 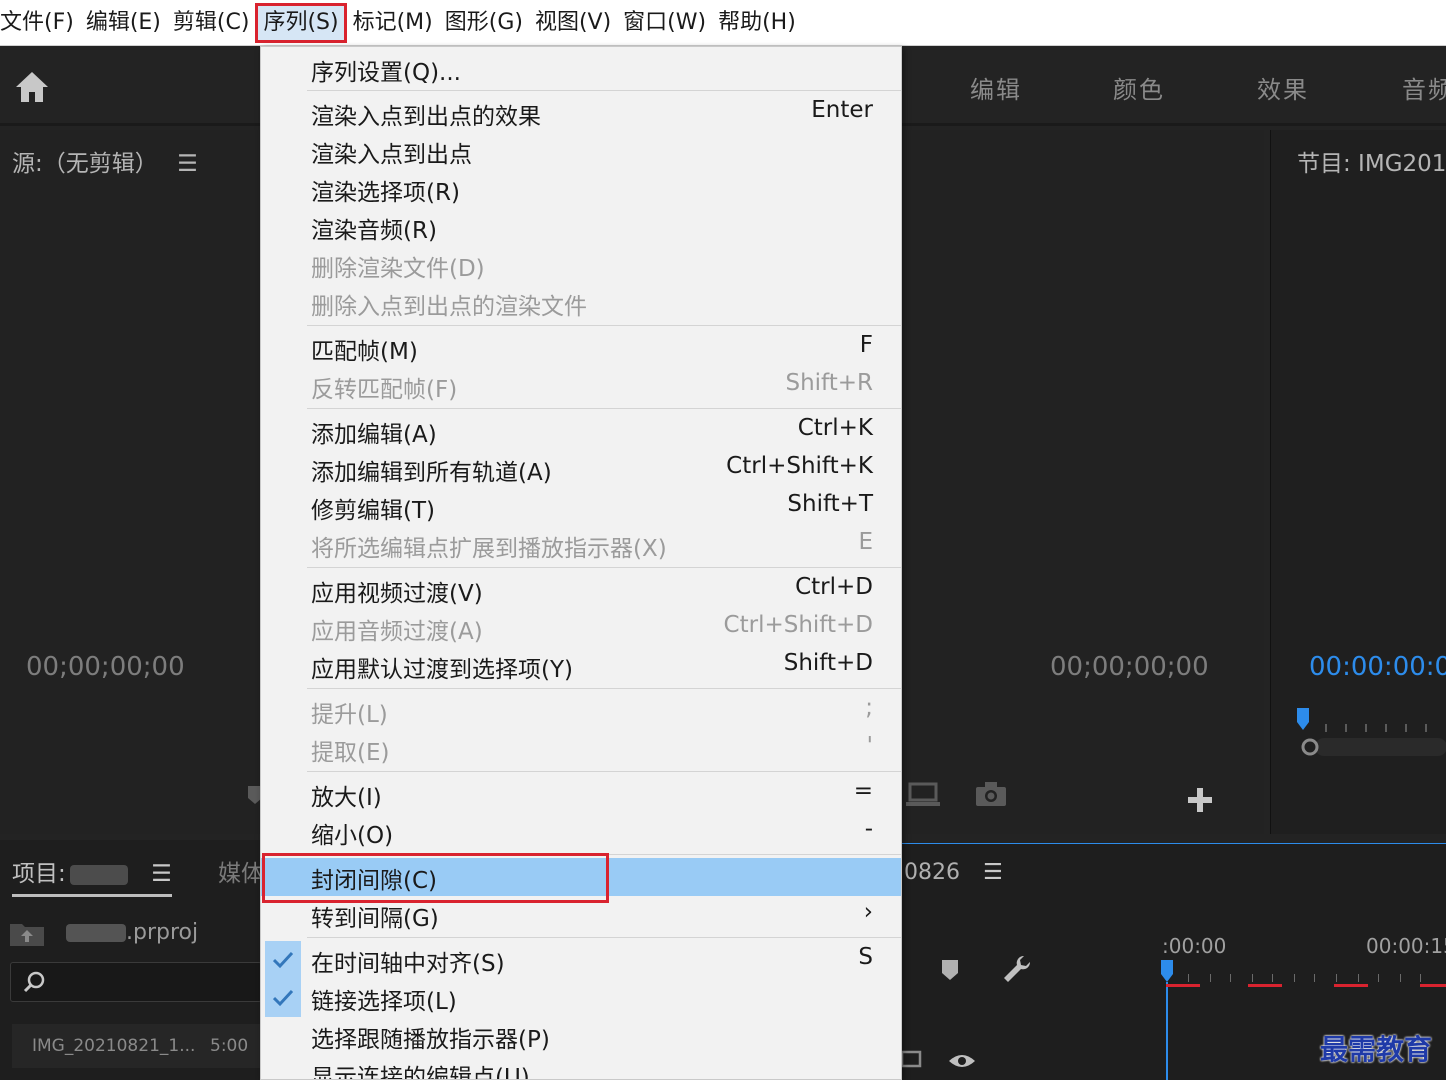 What do you see at coordinates (581, 431) in the screenshot?
I see `menu-item-add-edit: 添加编辑(A) Ctrl+K` at bounding box center [581, 431].